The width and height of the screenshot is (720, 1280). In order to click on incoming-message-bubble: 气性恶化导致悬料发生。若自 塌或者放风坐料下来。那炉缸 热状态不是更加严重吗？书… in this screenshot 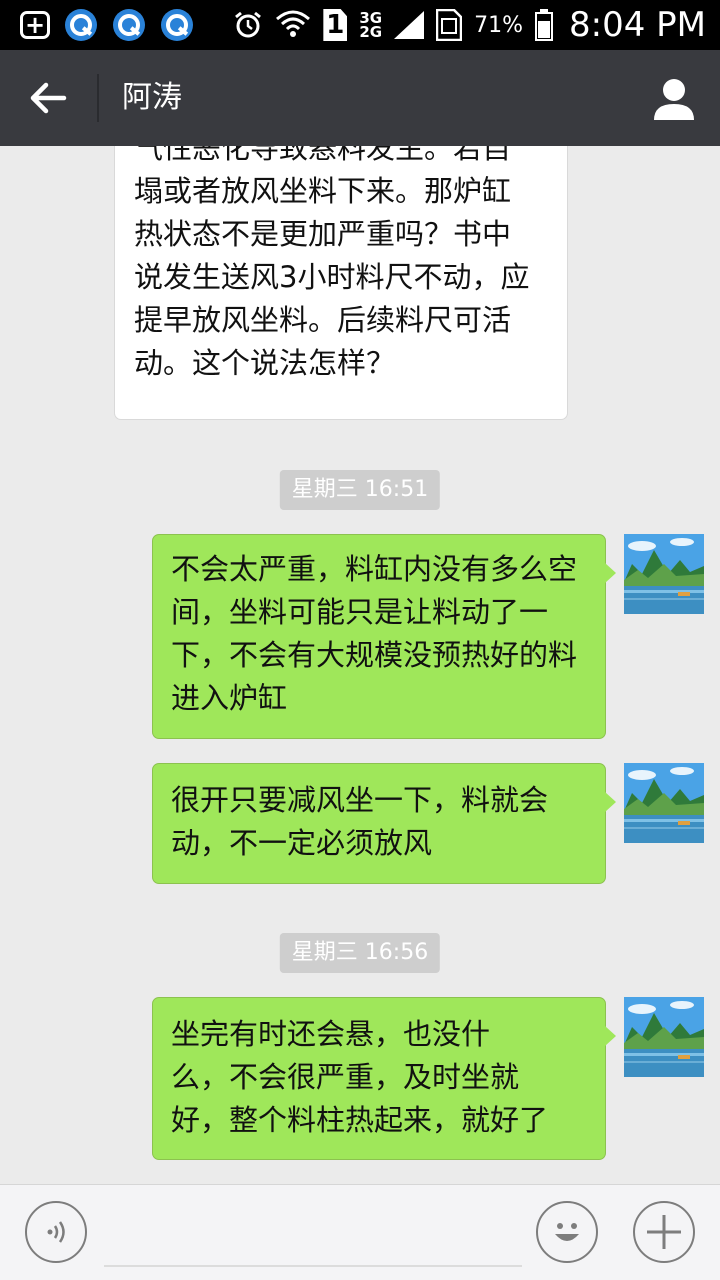, I will do `click(341, 283)`.